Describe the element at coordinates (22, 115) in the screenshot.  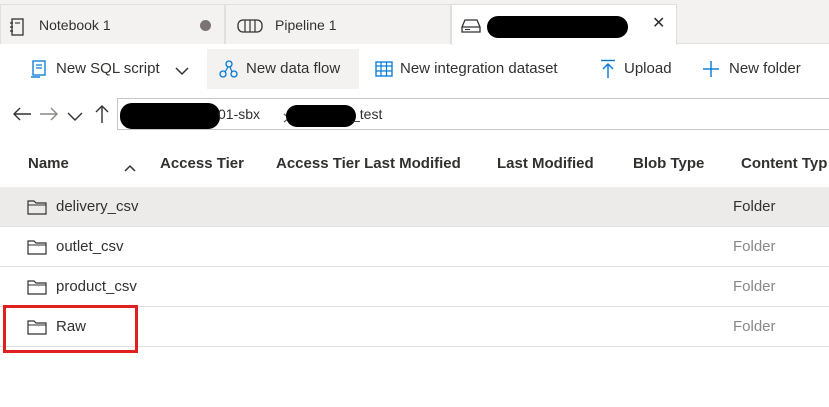
I see `back-arrow-icon` at that location.